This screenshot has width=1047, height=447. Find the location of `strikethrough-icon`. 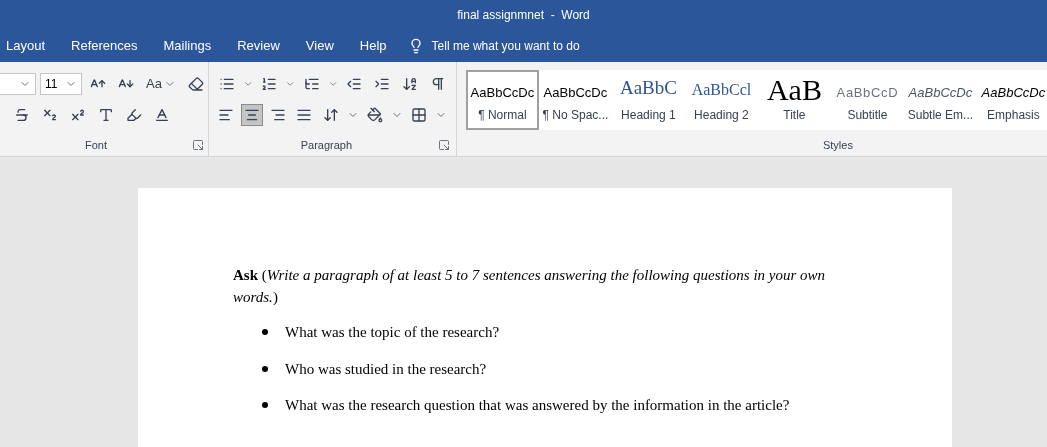

strikethrough-icon is located at coordinates (22, 115).